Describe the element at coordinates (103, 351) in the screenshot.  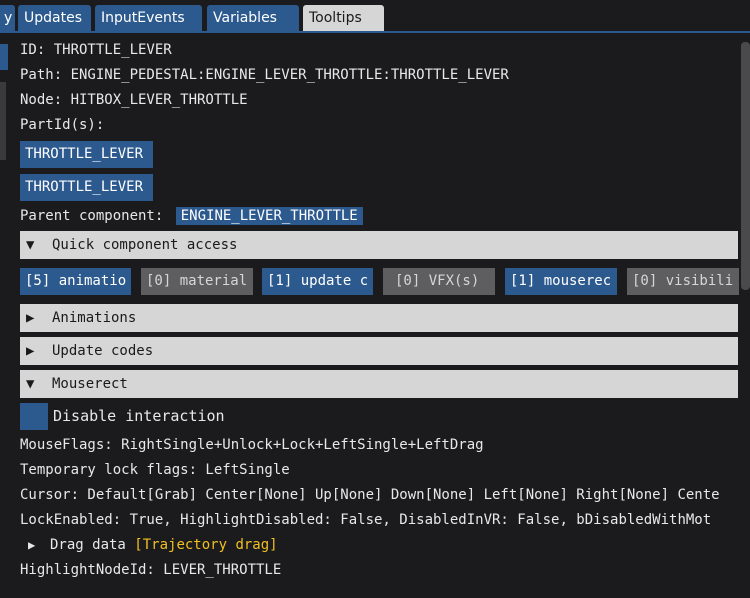
I see `section-label: Update codes` at that location.